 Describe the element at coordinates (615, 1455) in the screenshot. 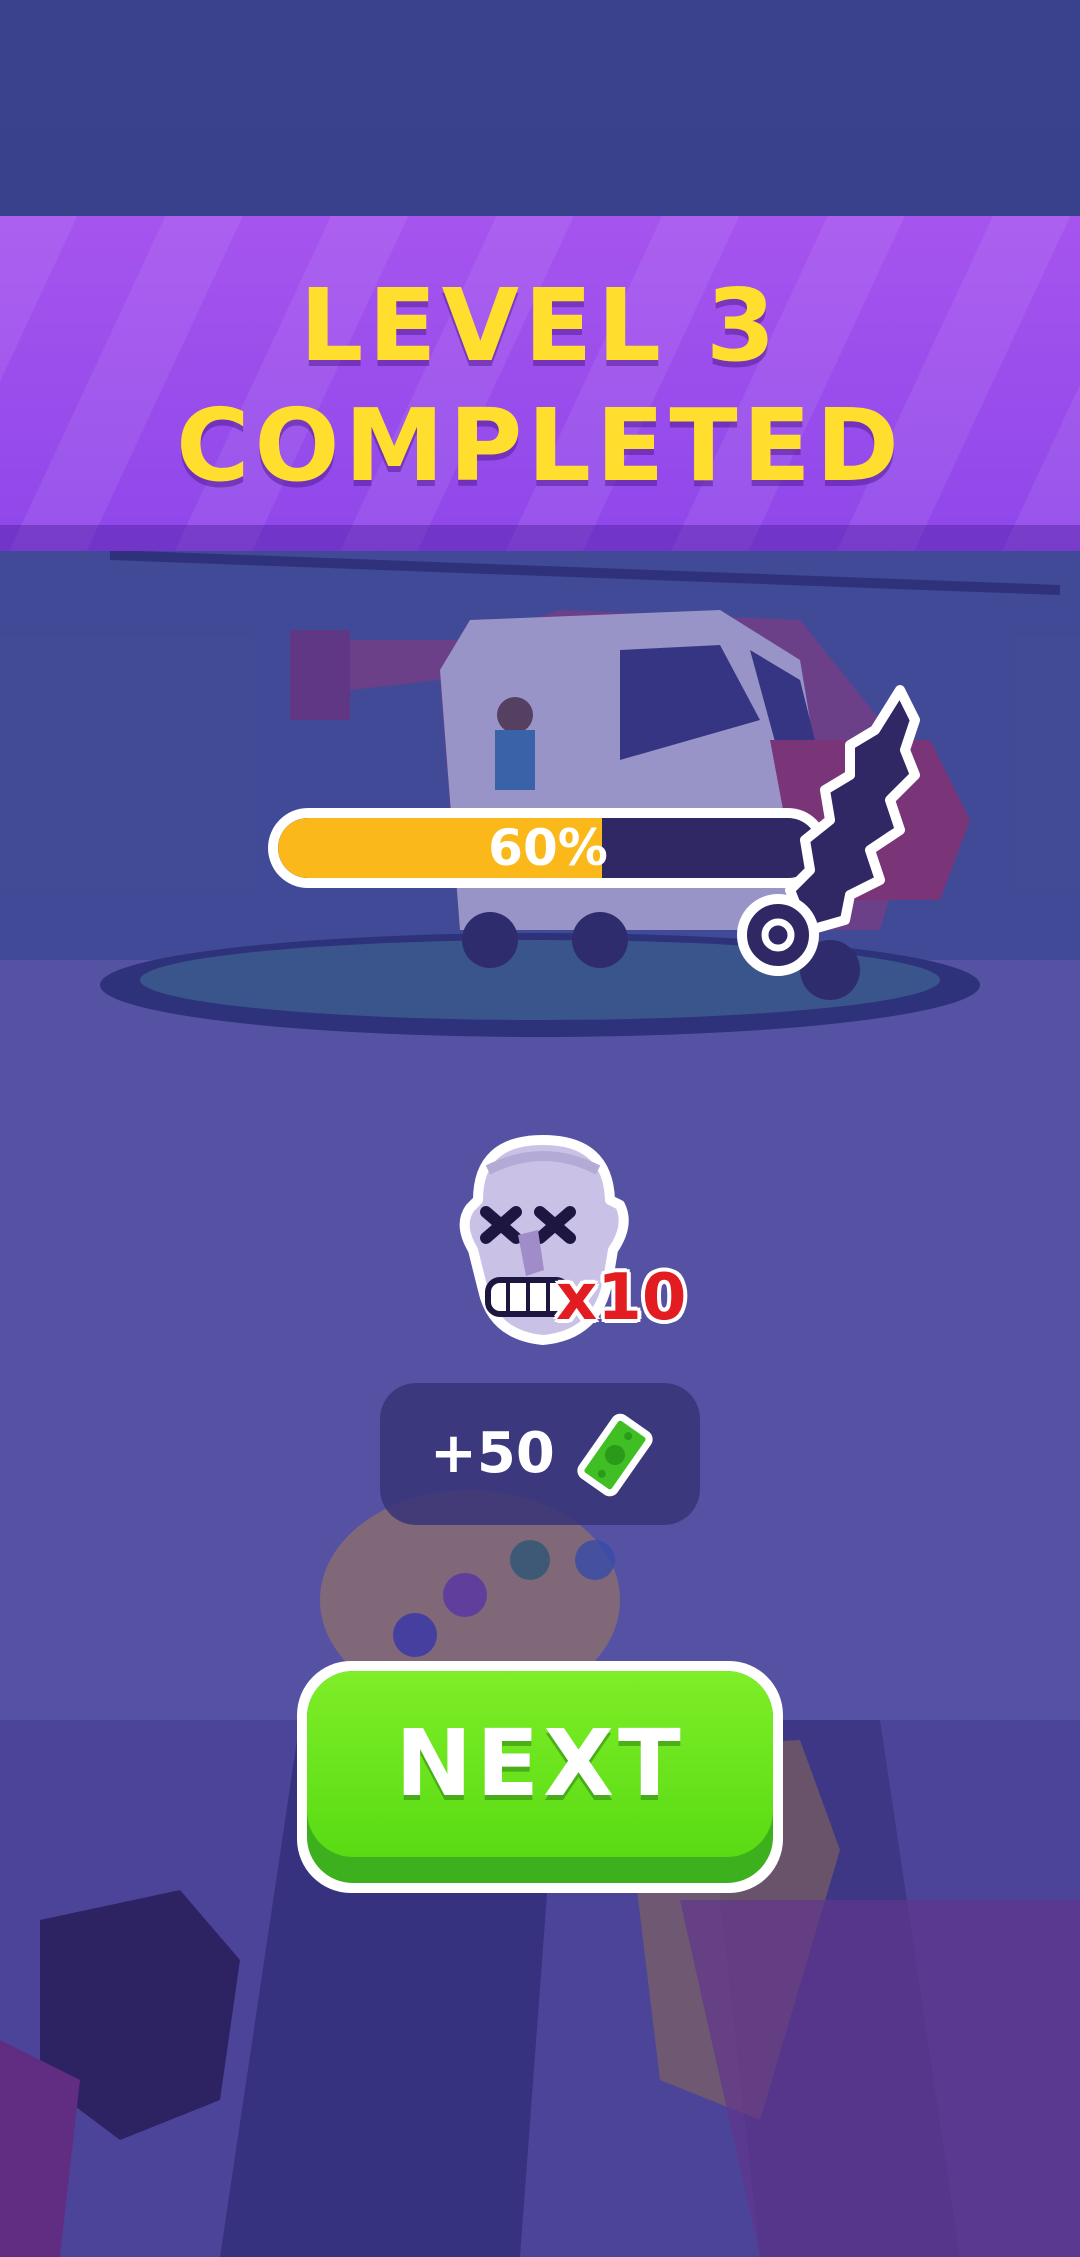

I see `cash-icon` at that location.